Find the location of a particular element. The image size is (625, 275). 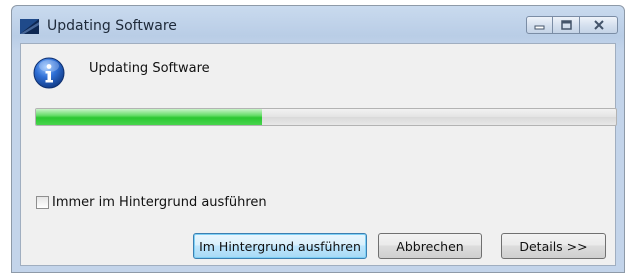

dialog-heading: Updating Software is located at coordinates (149, 68).